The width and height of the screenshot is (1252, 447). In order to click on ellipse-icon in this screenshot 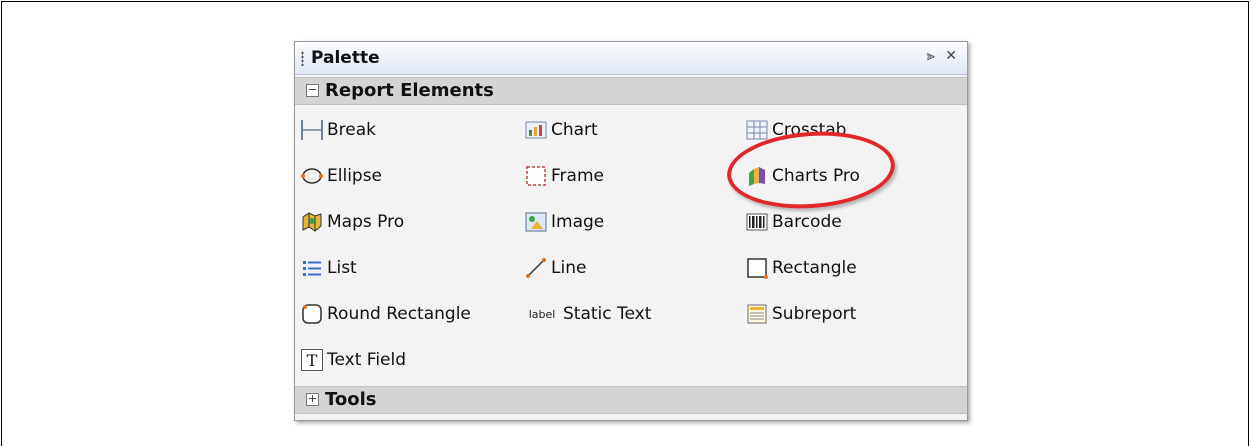, I will do `click(312, 176)`.